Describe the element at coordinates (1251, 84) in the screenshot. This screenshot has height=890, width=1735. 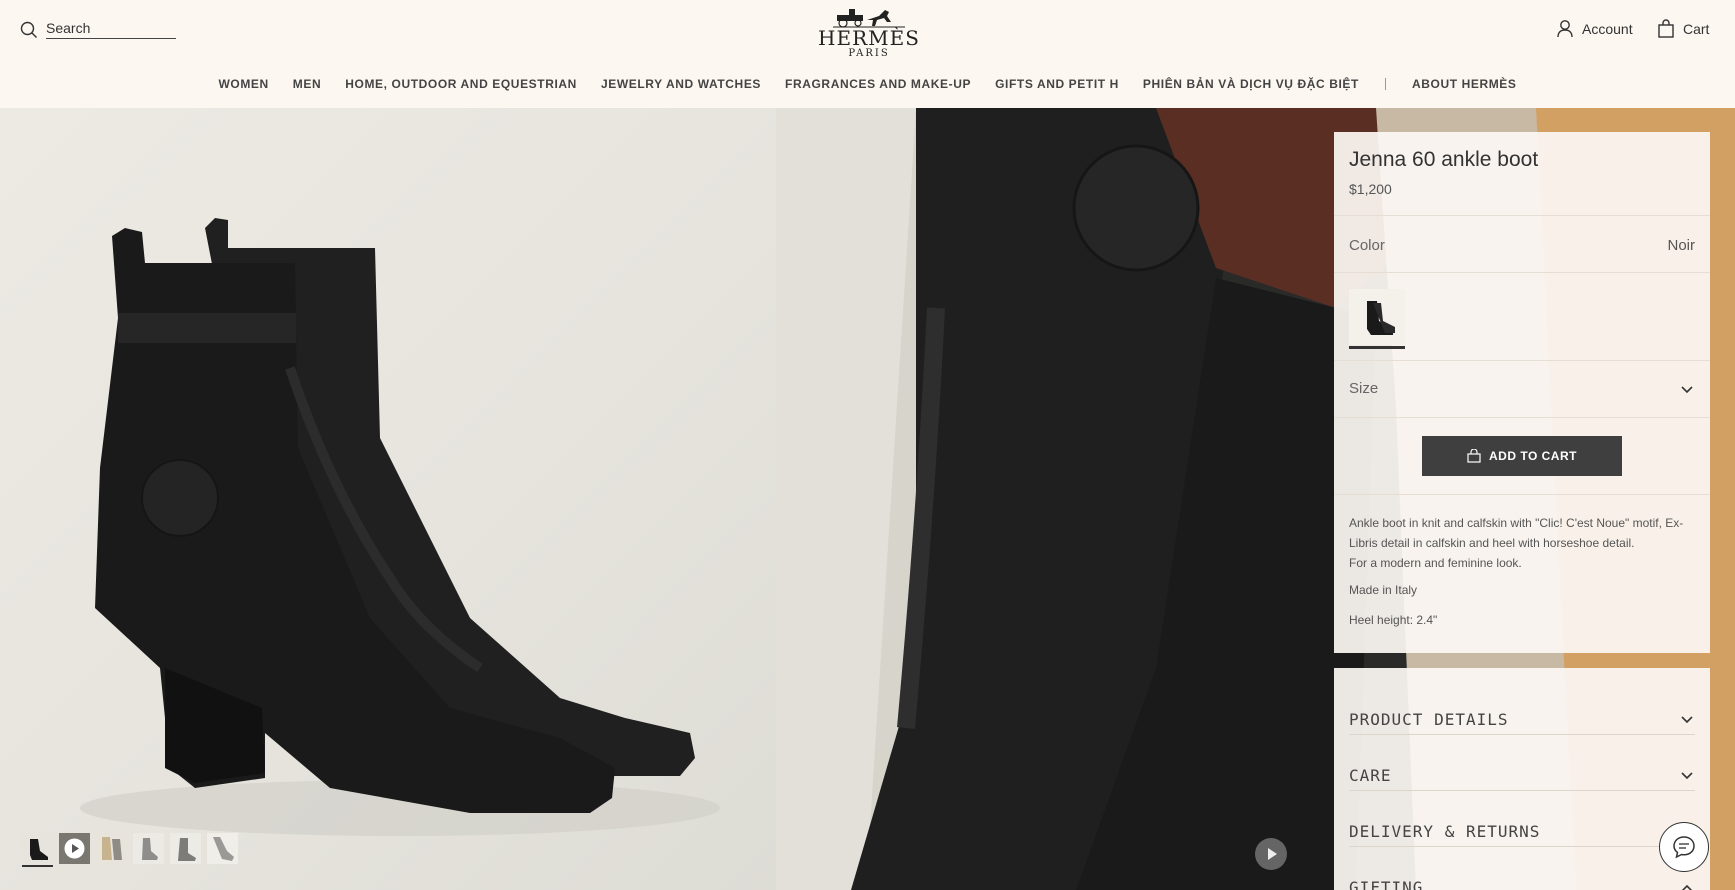
I see `nav-item-special-editions: PHIÊN BẢN VÀ DỊCH VỤ ĐẶC BIỆT` at that location.